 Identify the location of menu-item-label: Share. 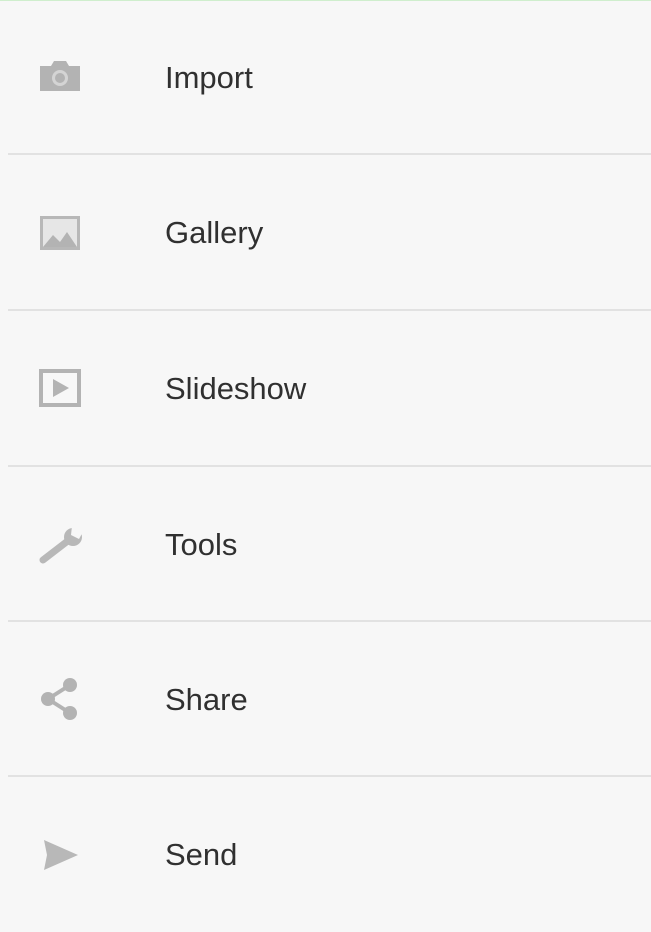
(206, 699).